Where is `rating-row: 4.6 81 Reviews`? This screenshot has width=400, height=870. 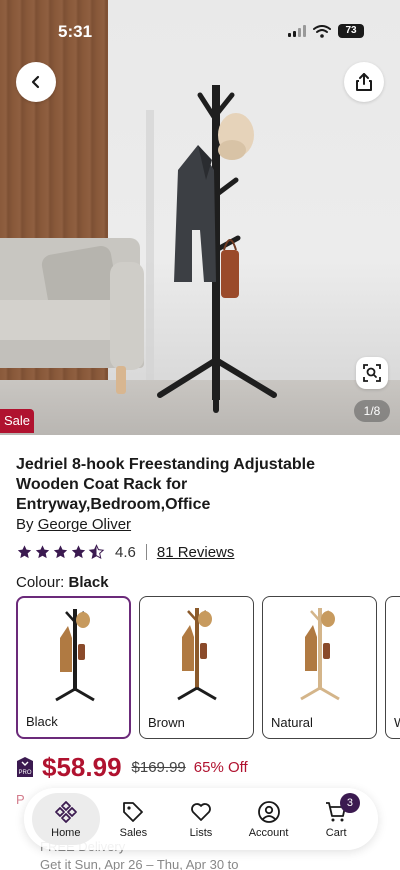
rating-row: 4.6 81 Reviews is located at coordinates (125, 552).